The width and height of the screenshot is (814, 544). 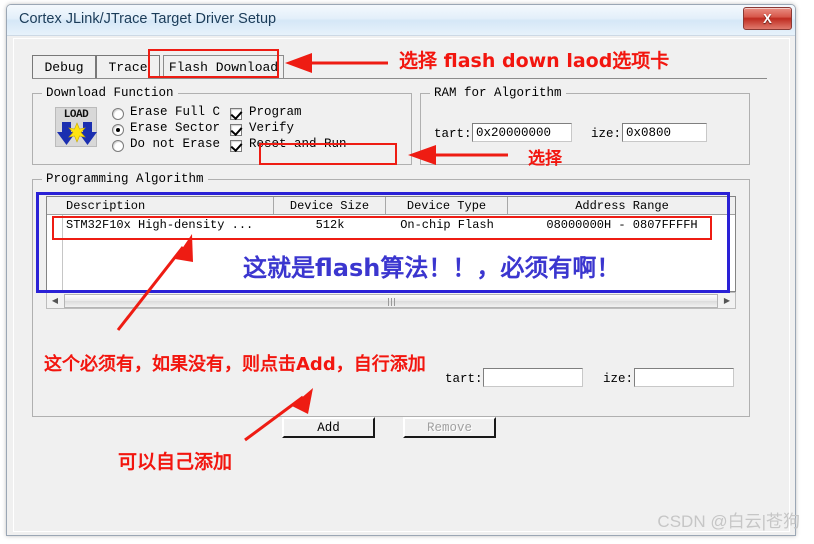 What do you see at coordinates (236, 114) in the screenshot?
I see `checkbox-program` at bounding box center [236, 114].